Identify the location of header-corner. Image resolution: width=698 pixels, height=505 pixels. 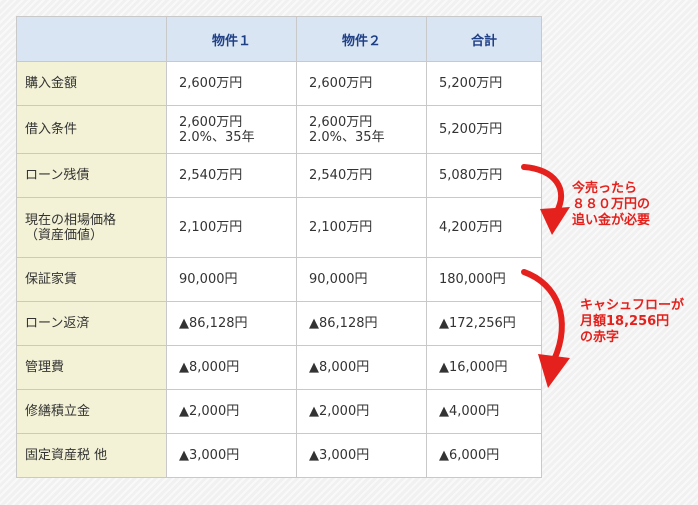
(91, 39).